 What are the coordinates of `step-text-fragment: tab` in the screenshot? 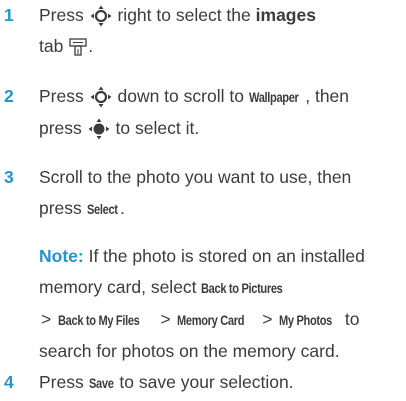 It's located at (51, 46).